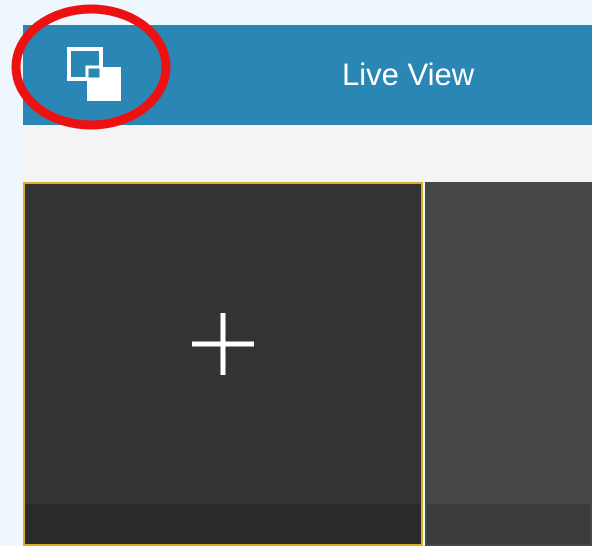 The width and height of the screenshot is (592, 546). I want to click on page-title: Live View, so click(408, 75).